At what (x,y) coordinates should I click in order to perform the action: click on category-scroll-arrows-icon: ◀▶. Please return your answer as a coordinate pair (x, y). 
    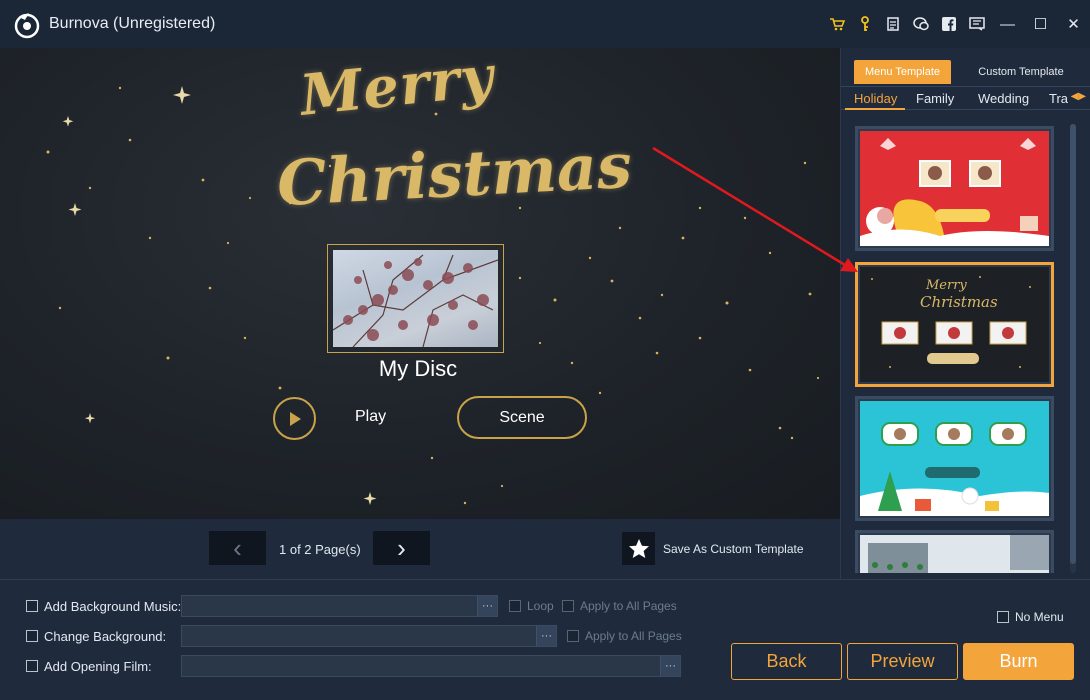
    Looking at the image, I should click on (1078, 96).